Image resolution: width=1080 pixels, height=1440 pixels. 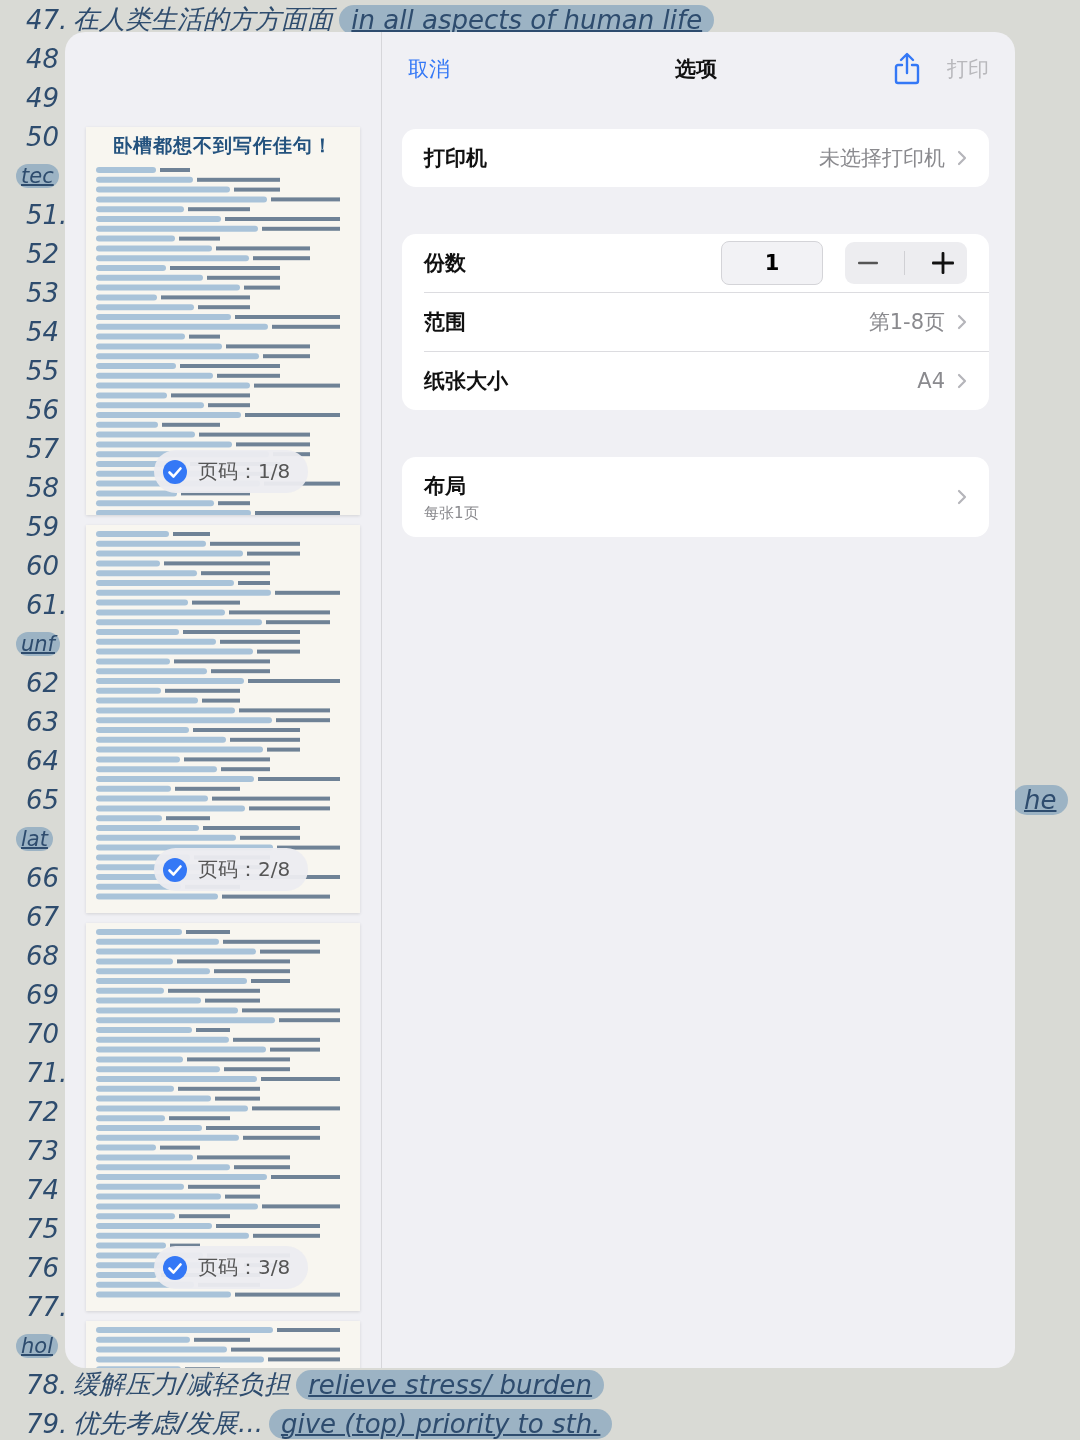 What do you see at coordinates (695, 69) in the screenshot?
I see `dialog-title: 选项` at bounding box center [695, 69].